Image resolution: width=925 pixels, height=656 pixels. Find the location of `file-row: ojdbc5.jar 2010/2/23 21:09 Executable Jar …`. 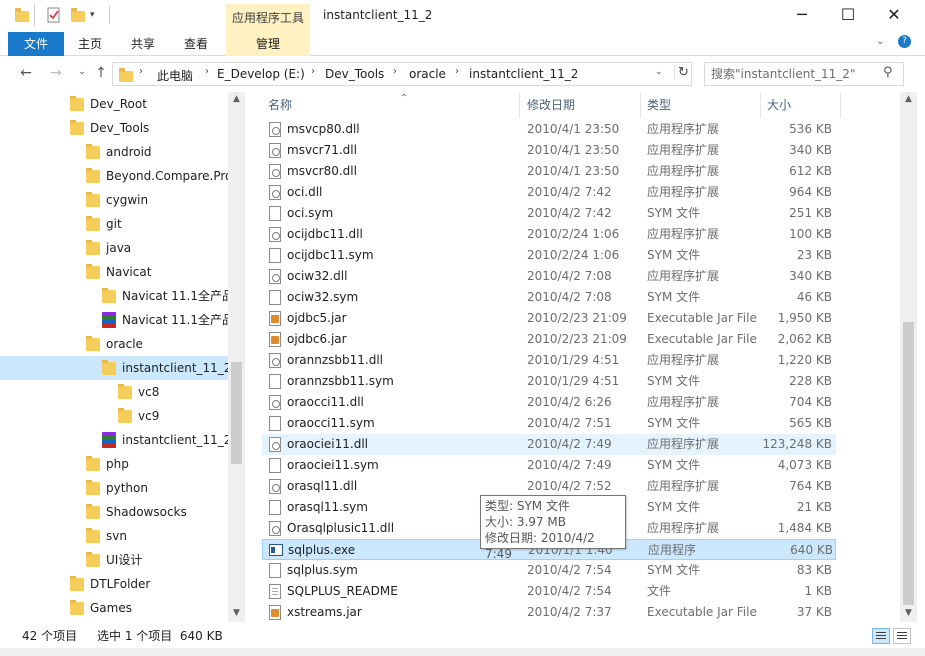

file-row: ojdbc5.jar 2010/2/23 21:09 Executable Jar … is located at coordinates (549, 318).